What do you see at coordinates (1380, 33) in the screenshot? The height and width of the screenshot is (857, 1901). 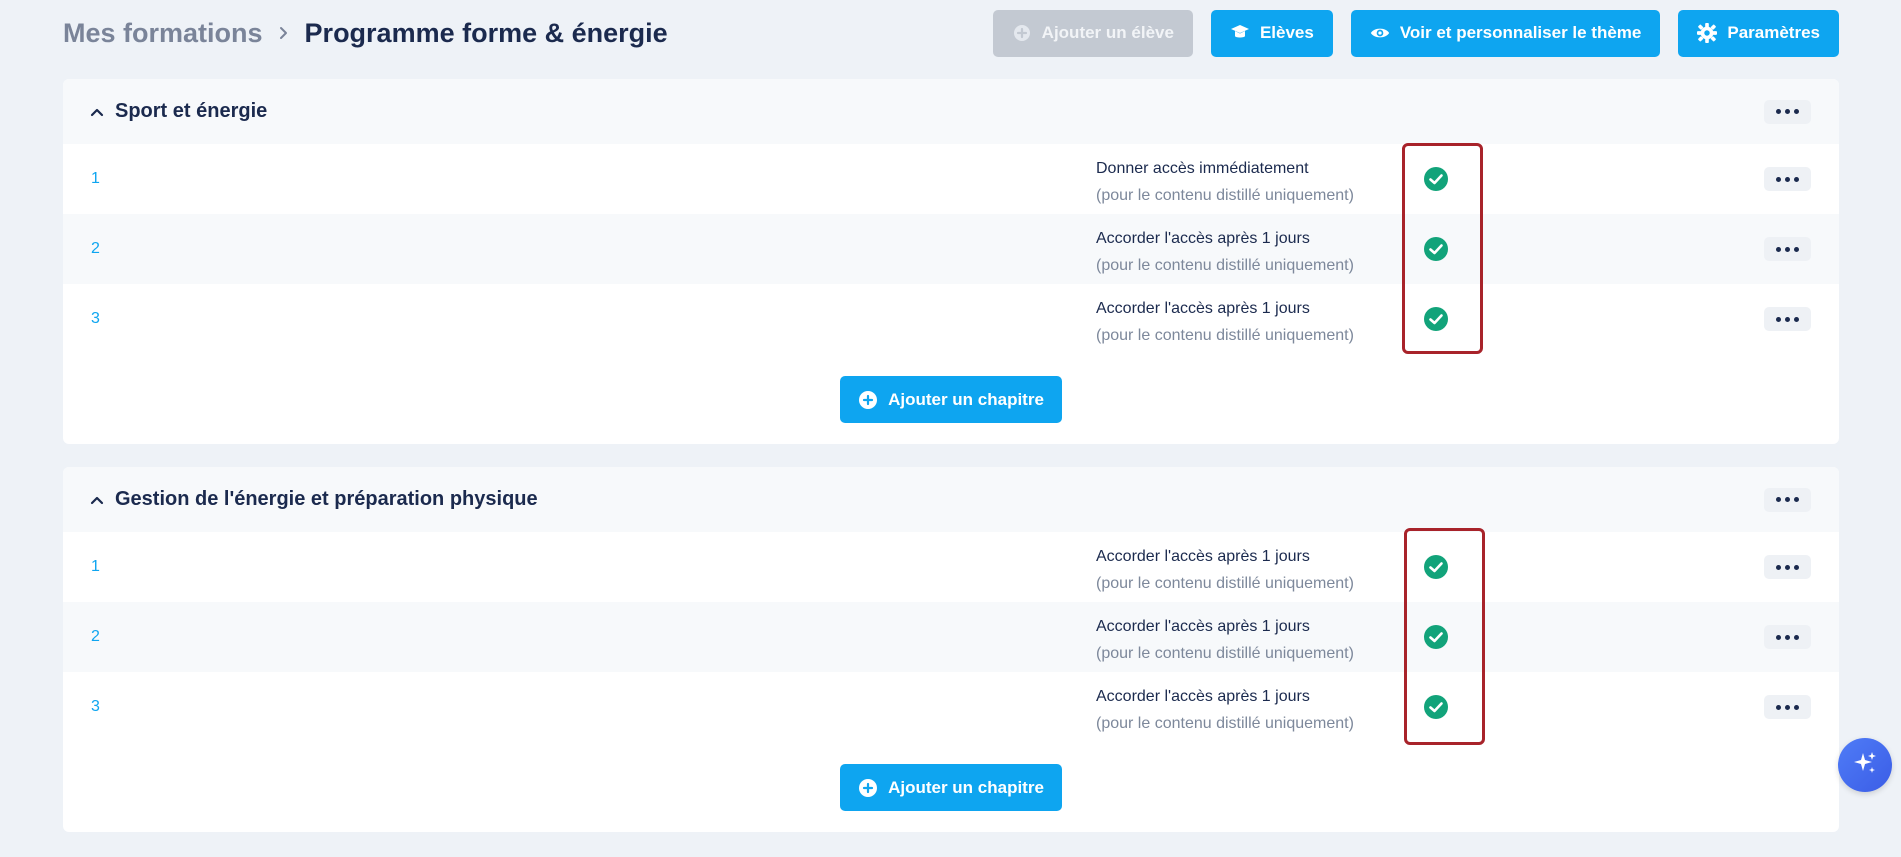 I see `eye-icon` at bounding box center [1380, 33].